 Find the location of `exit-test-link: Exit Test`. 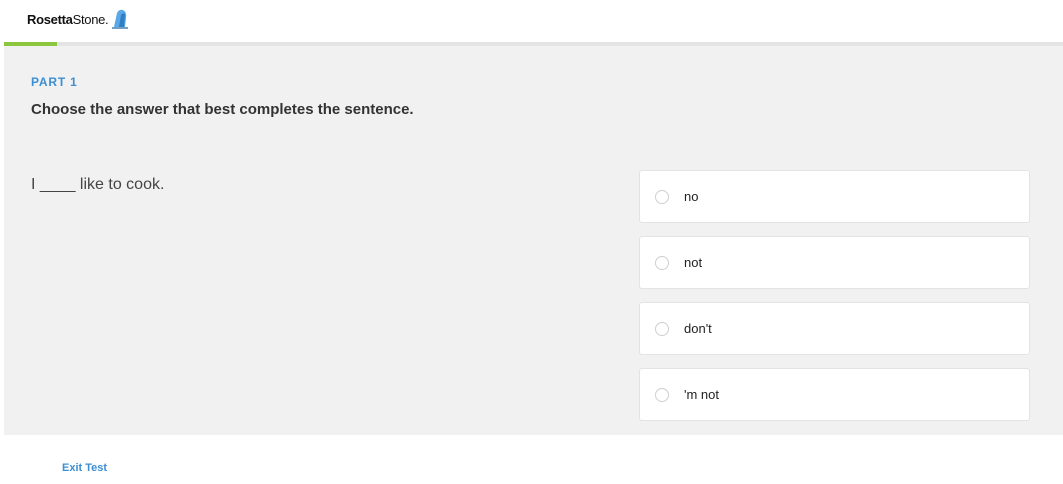

exit-test-link: Exit Test is located at coordinates (84, 468).